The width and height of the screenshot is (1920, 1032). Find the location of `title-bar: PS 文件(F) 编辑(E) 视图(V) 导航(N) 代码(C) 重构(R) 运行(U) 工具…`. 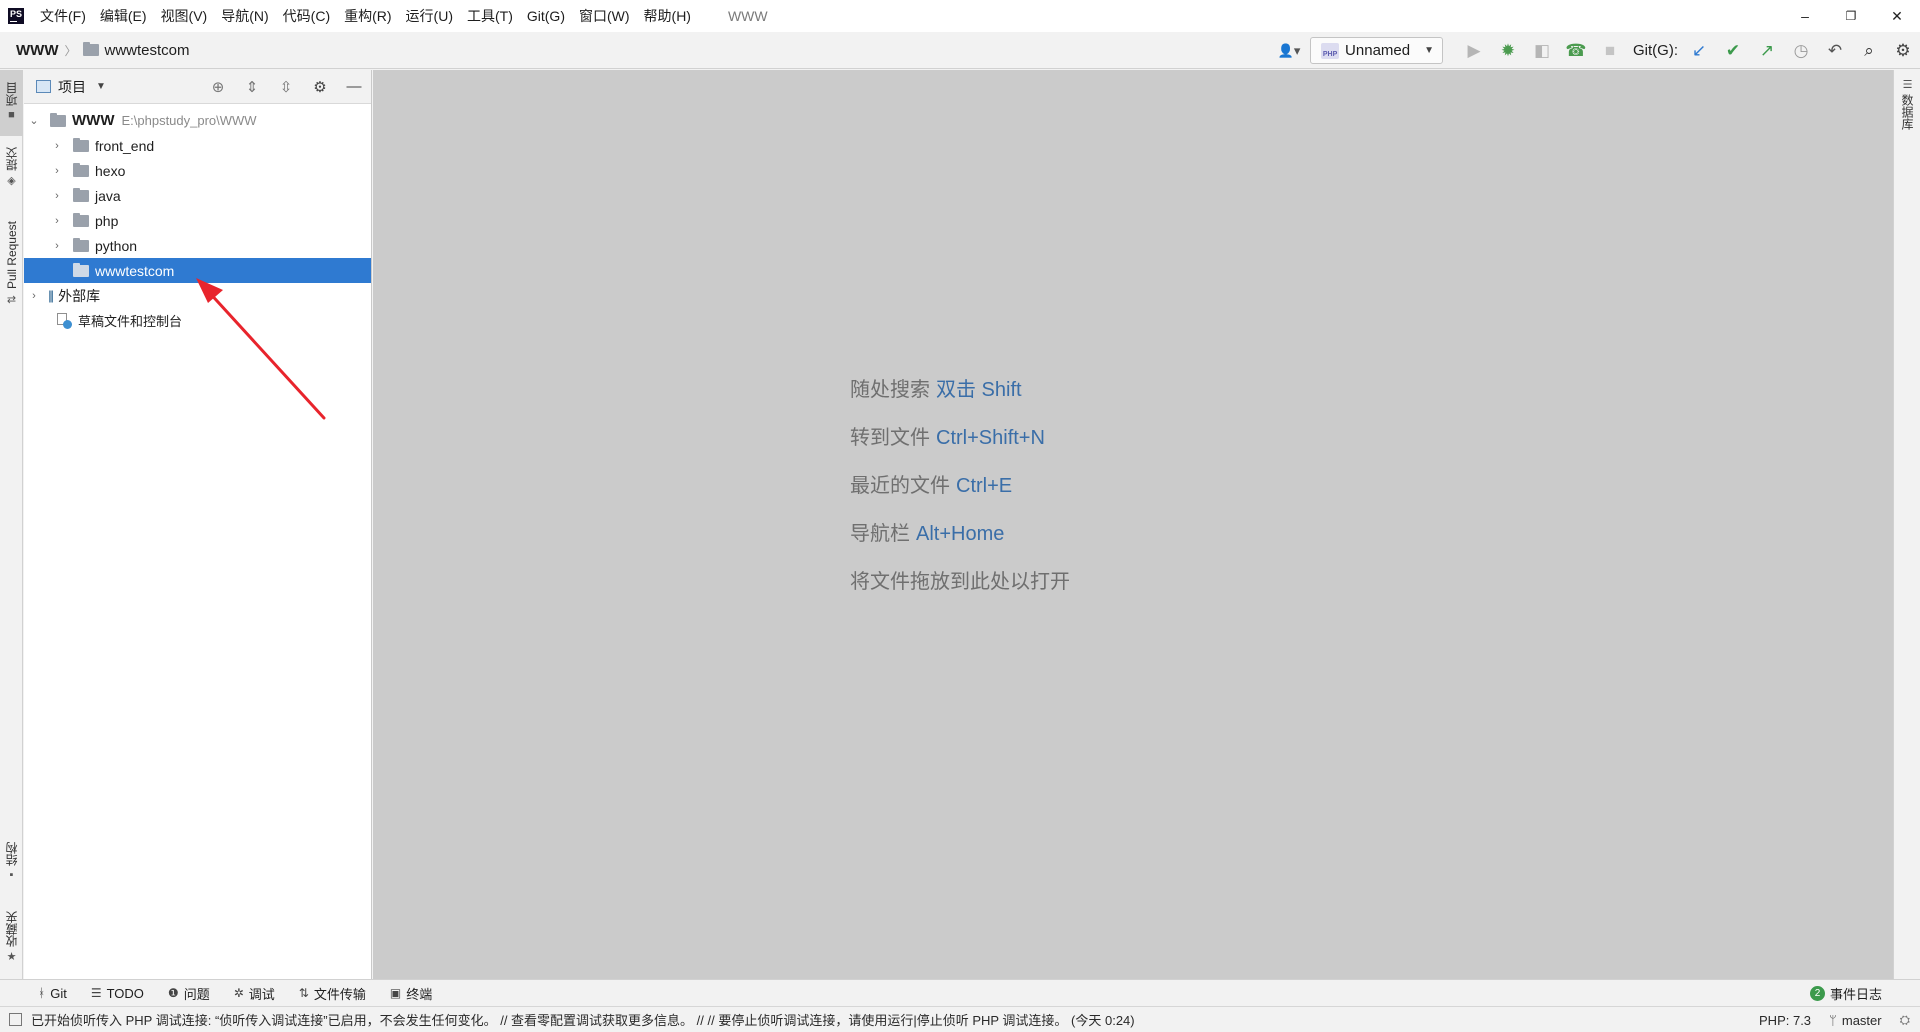

title-bar: PS 文件(F) 编辑(E) 视图(V) 导航(N) 代码(C) 重构(R) 运行(U) 工具… is located at coordinates (960, 16).